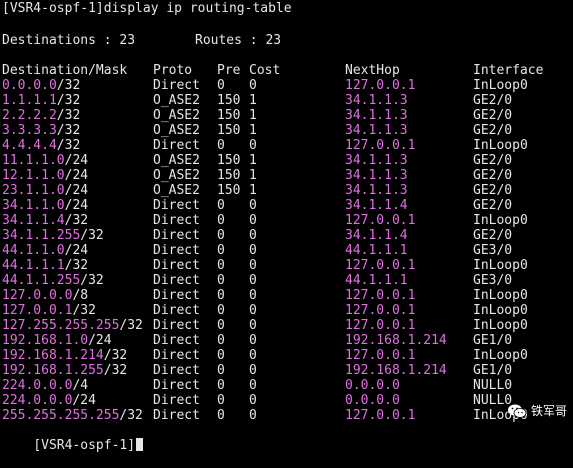 The image size is (573, 468). Describe the element at coordinates (517, 411) in the screenshot. I see `wechat-logo-icon` at that location.